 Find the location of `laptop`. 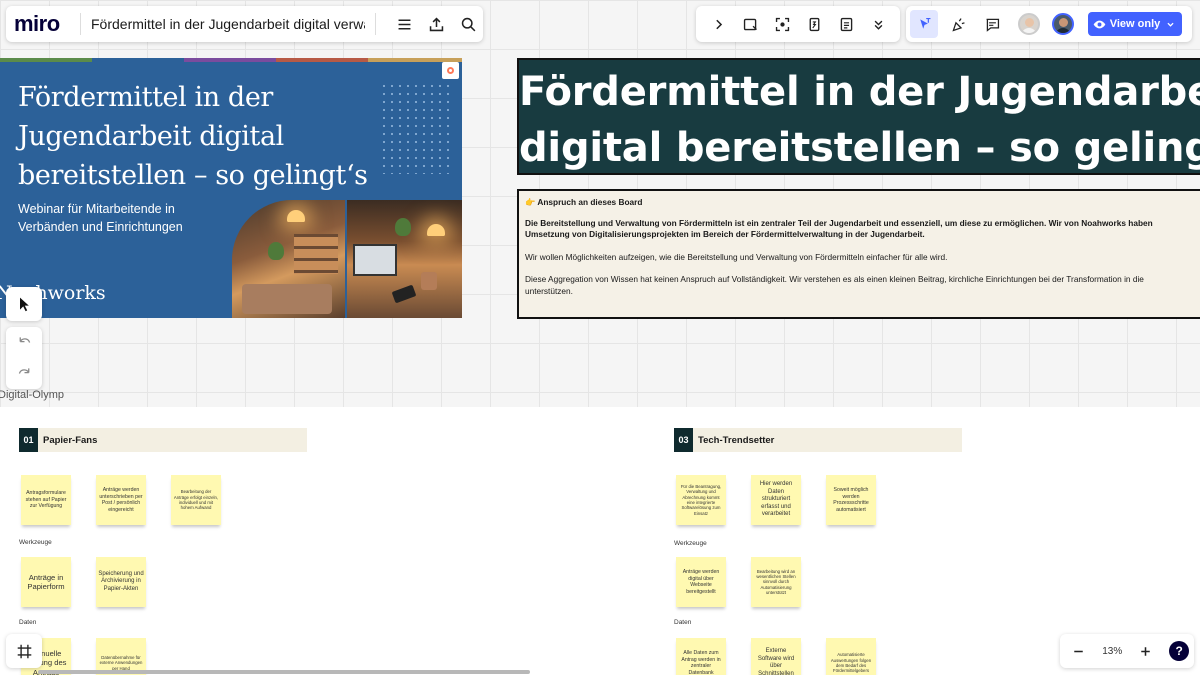

laptop is located at coordinates (375, 260).